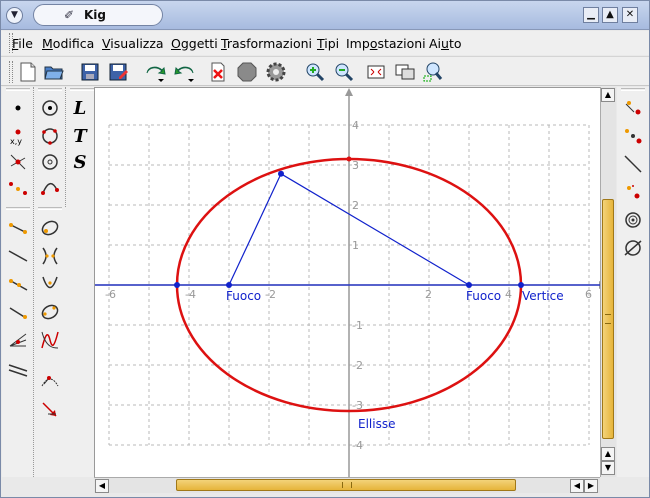 Image resolution: width=650 pixels, height=498 pixels. Describe the element at coordinates (276, 72) in the screenshot. I see `run-macro-icon` at that location.